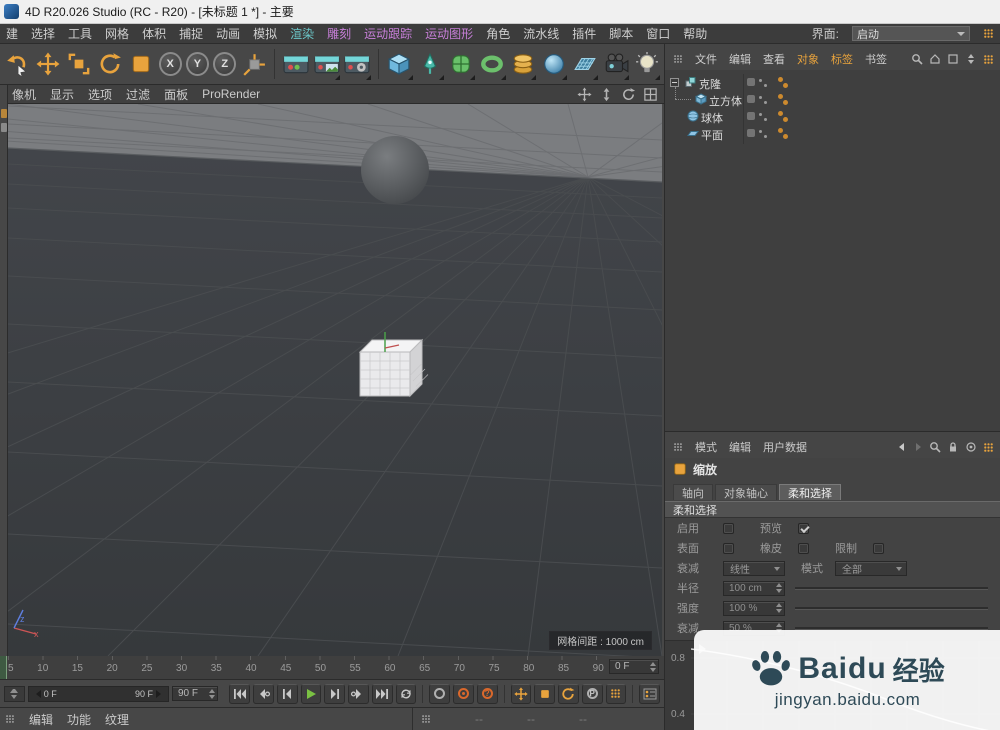  Describe the element at coordinates (449, 33) in the screenshot. I see `menu-item-mograph: 运动图形` at that location.